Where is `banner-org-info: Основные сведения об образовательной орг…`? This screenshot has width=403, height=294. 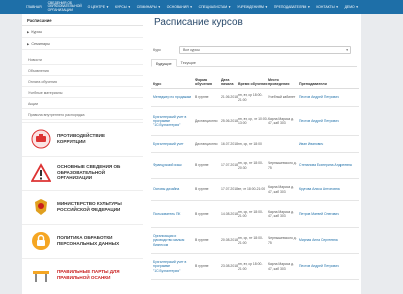
banner-org-info: Основные сведения об образовательной орг… is located at coordinates (82, 172).